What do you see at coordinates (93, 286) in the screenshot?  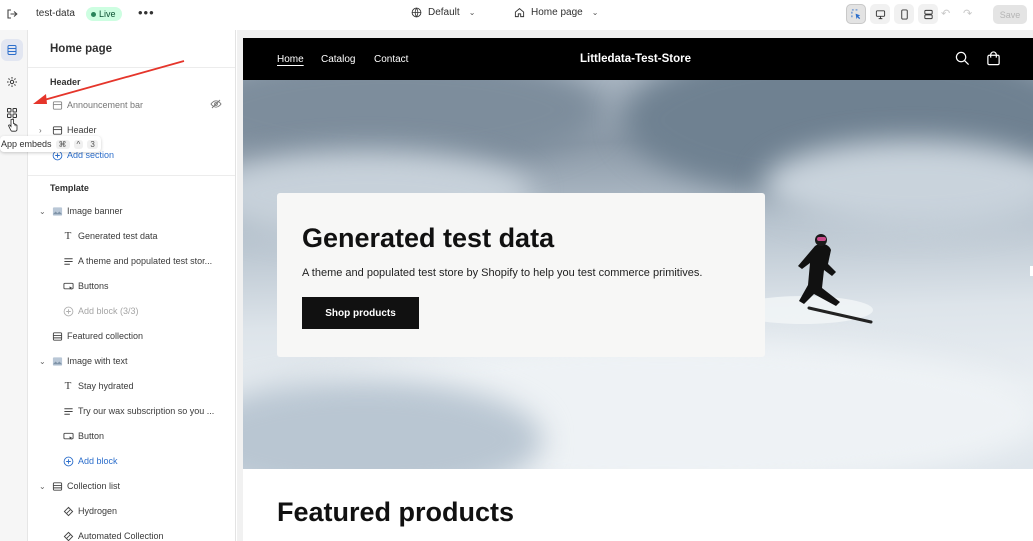 I see `block-label: Buttons` at bounding box center [93, 286].